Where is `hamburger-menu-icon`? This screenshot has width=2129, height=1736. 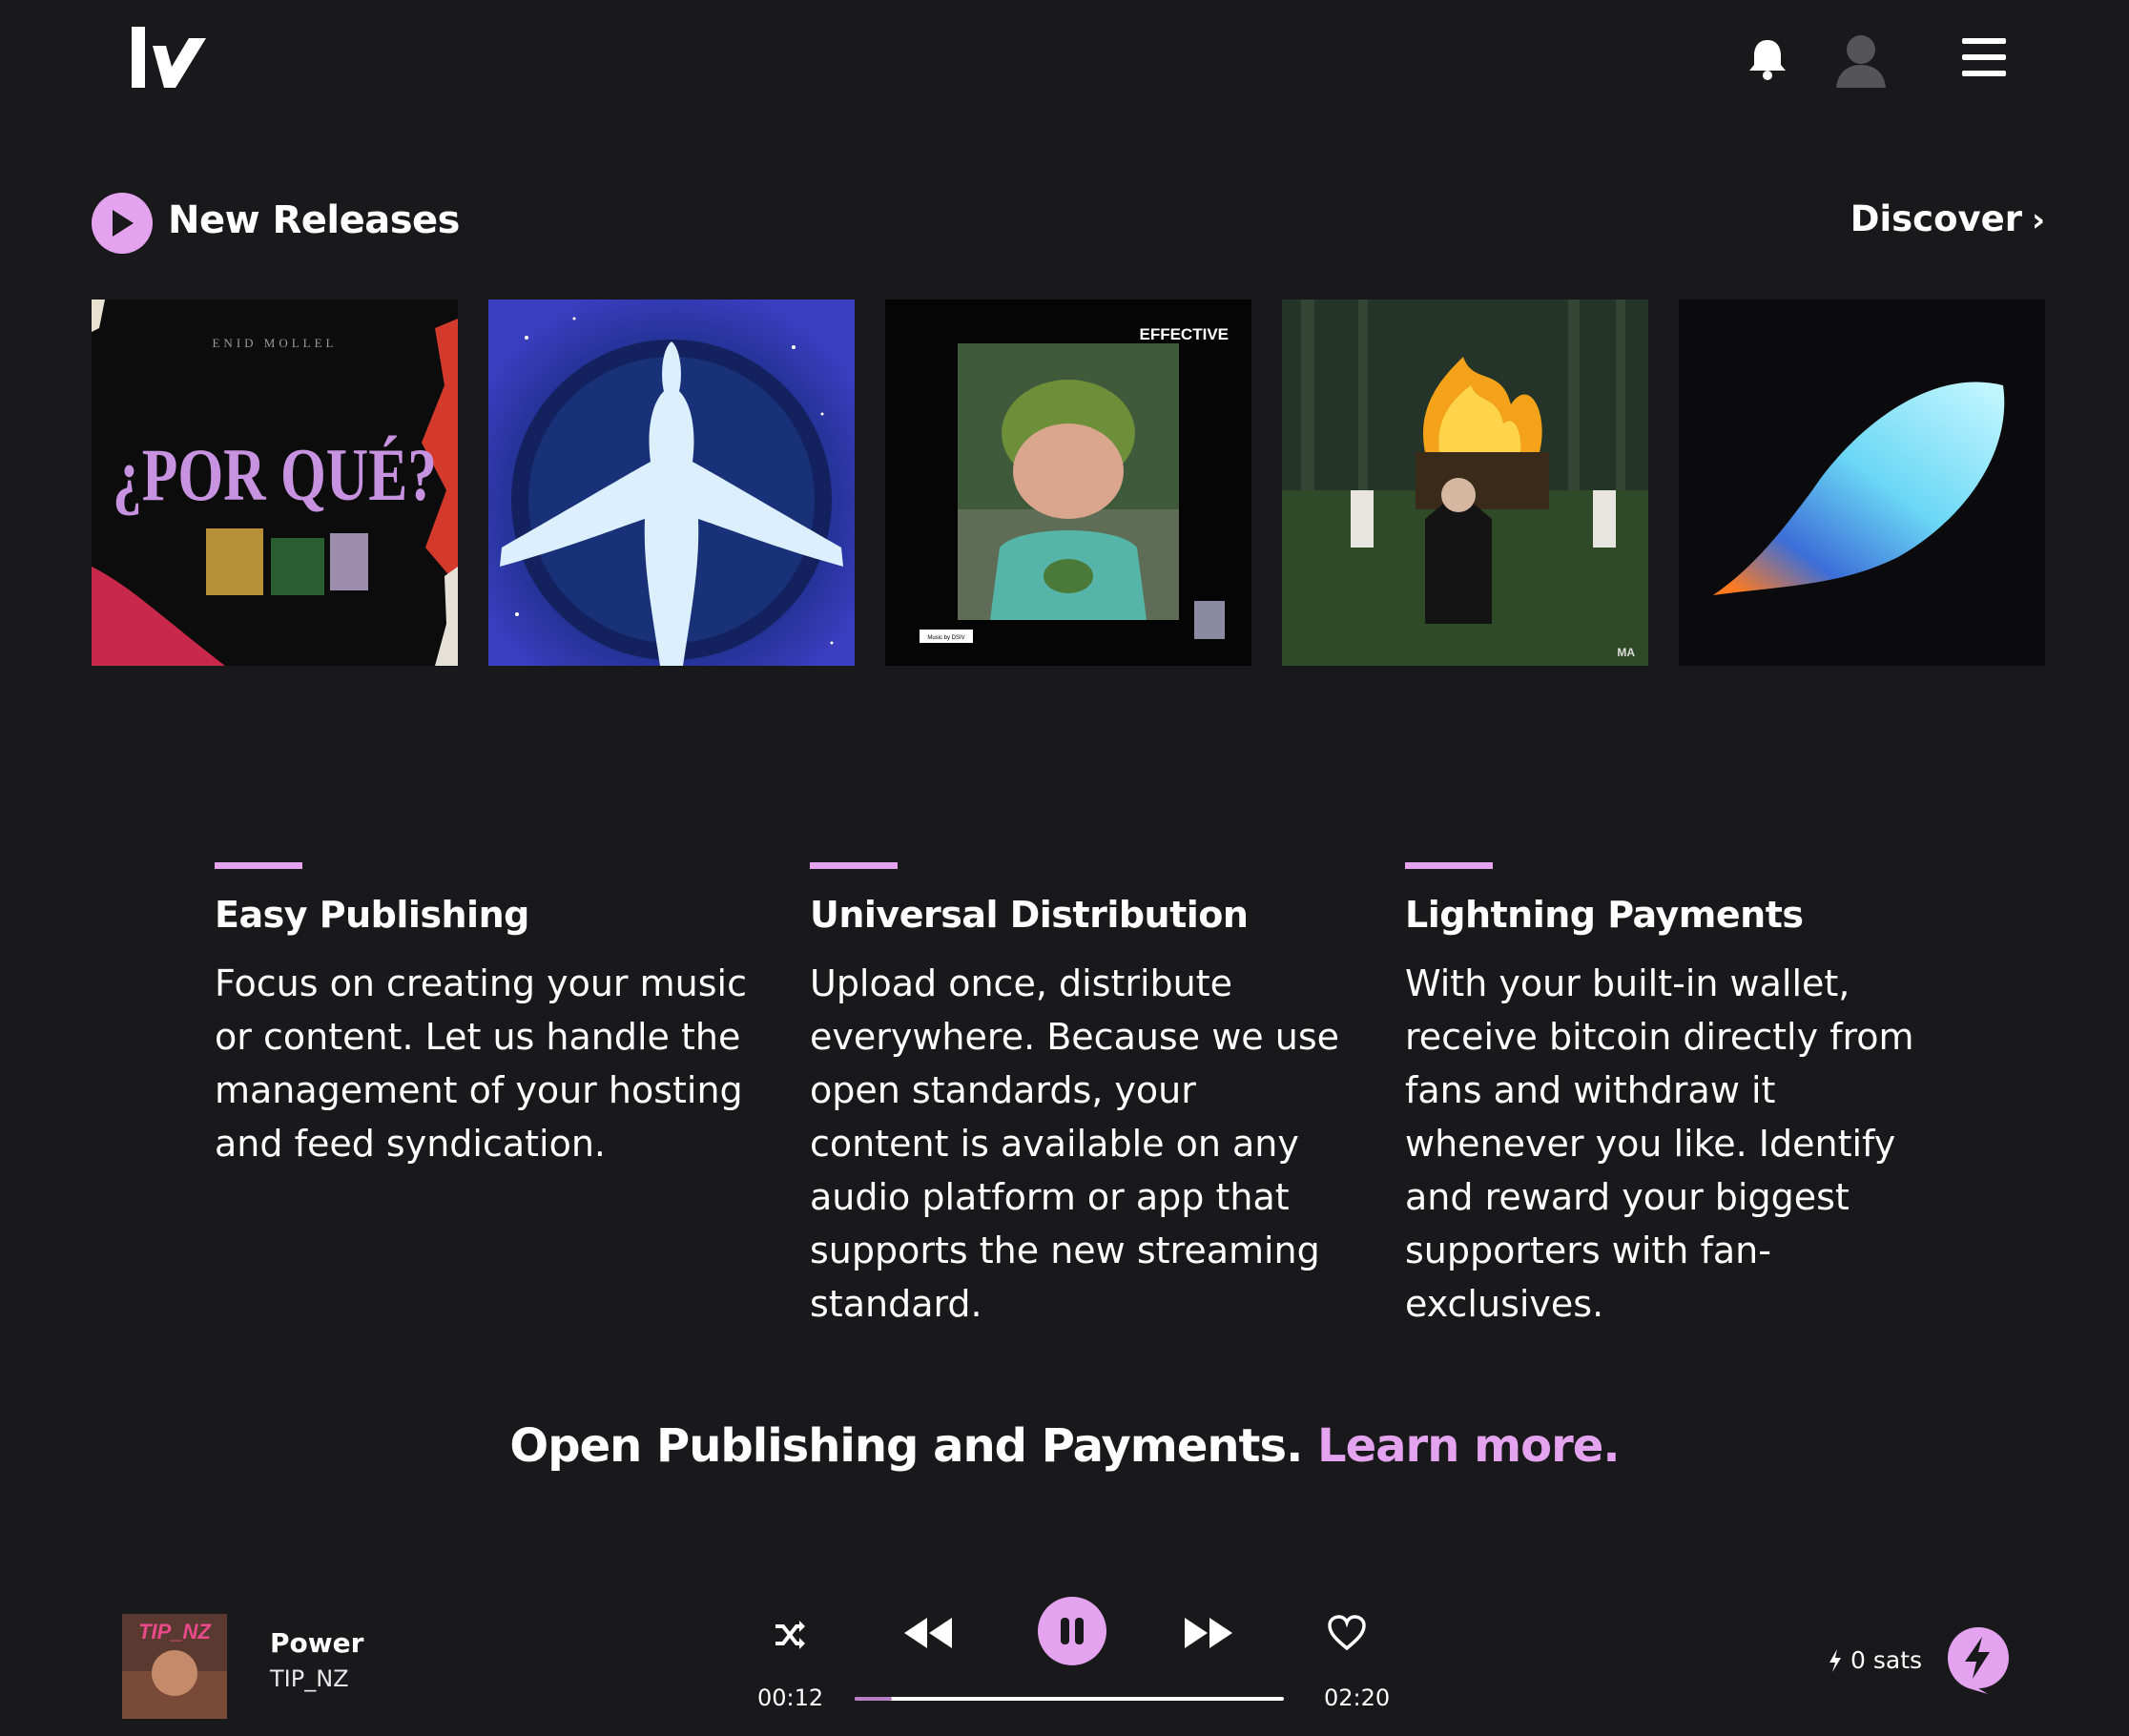
hamburger-menu-icon is located at coordinates (1984, 57).